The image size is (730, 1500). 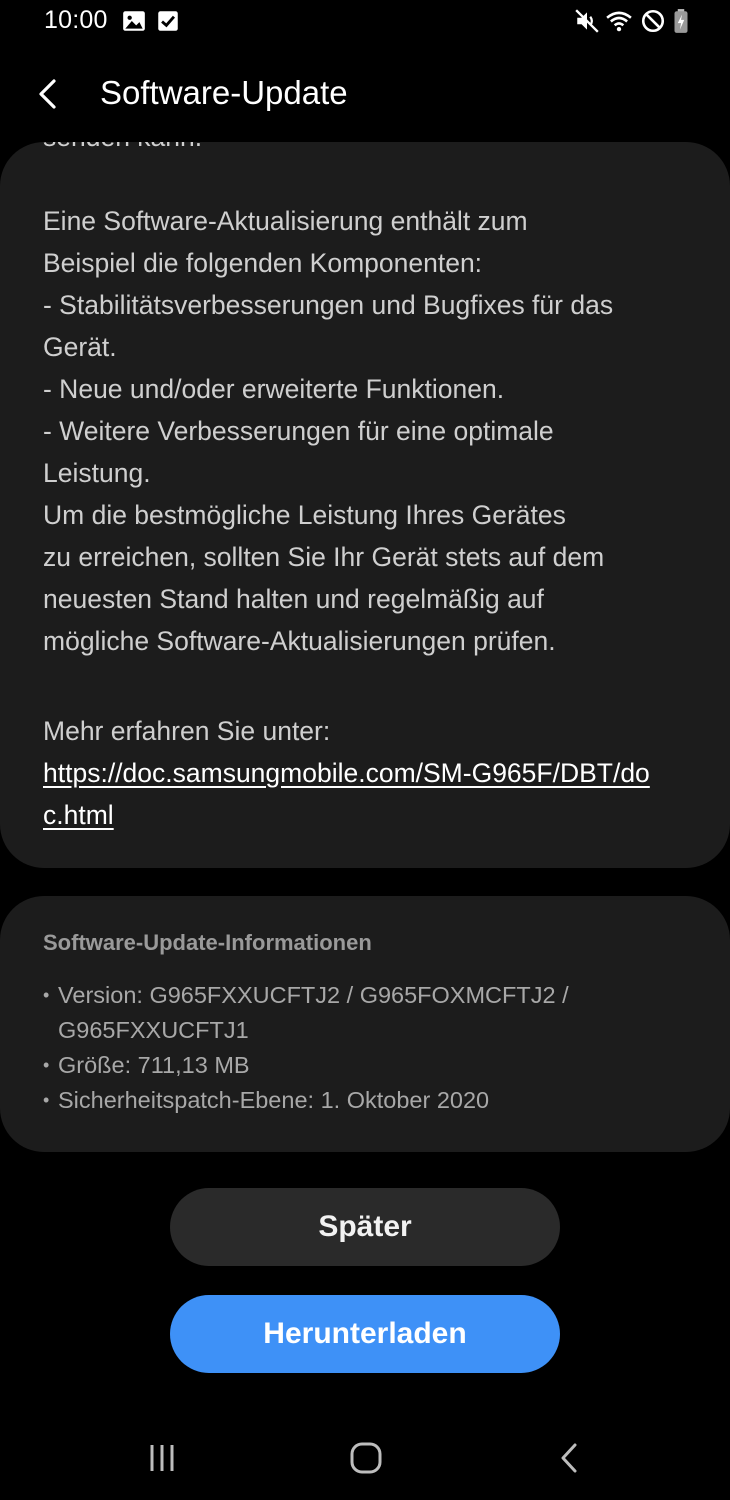 I want to click on more-info-label: Mehr erfahren Sie unter:, so click(x=187, y=731).